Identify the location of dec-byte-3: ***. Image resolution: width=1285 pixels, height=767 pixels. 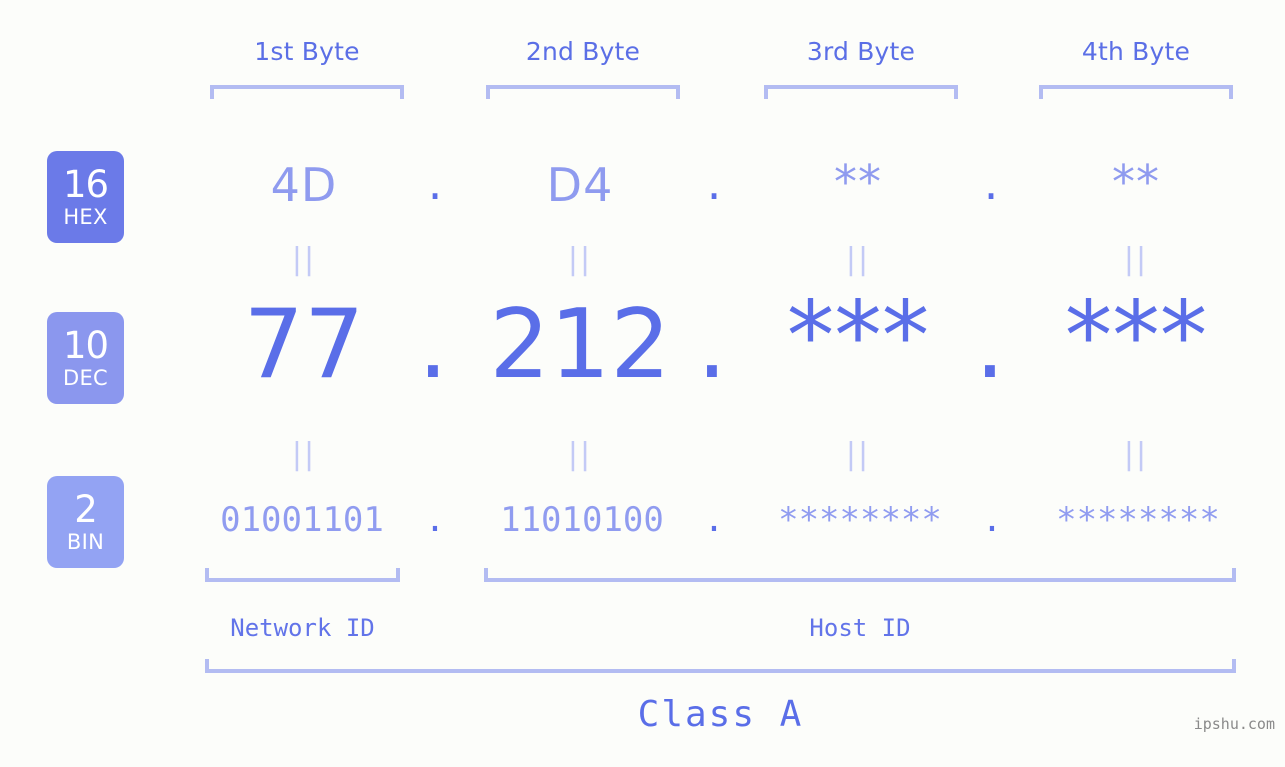
(858, 337).